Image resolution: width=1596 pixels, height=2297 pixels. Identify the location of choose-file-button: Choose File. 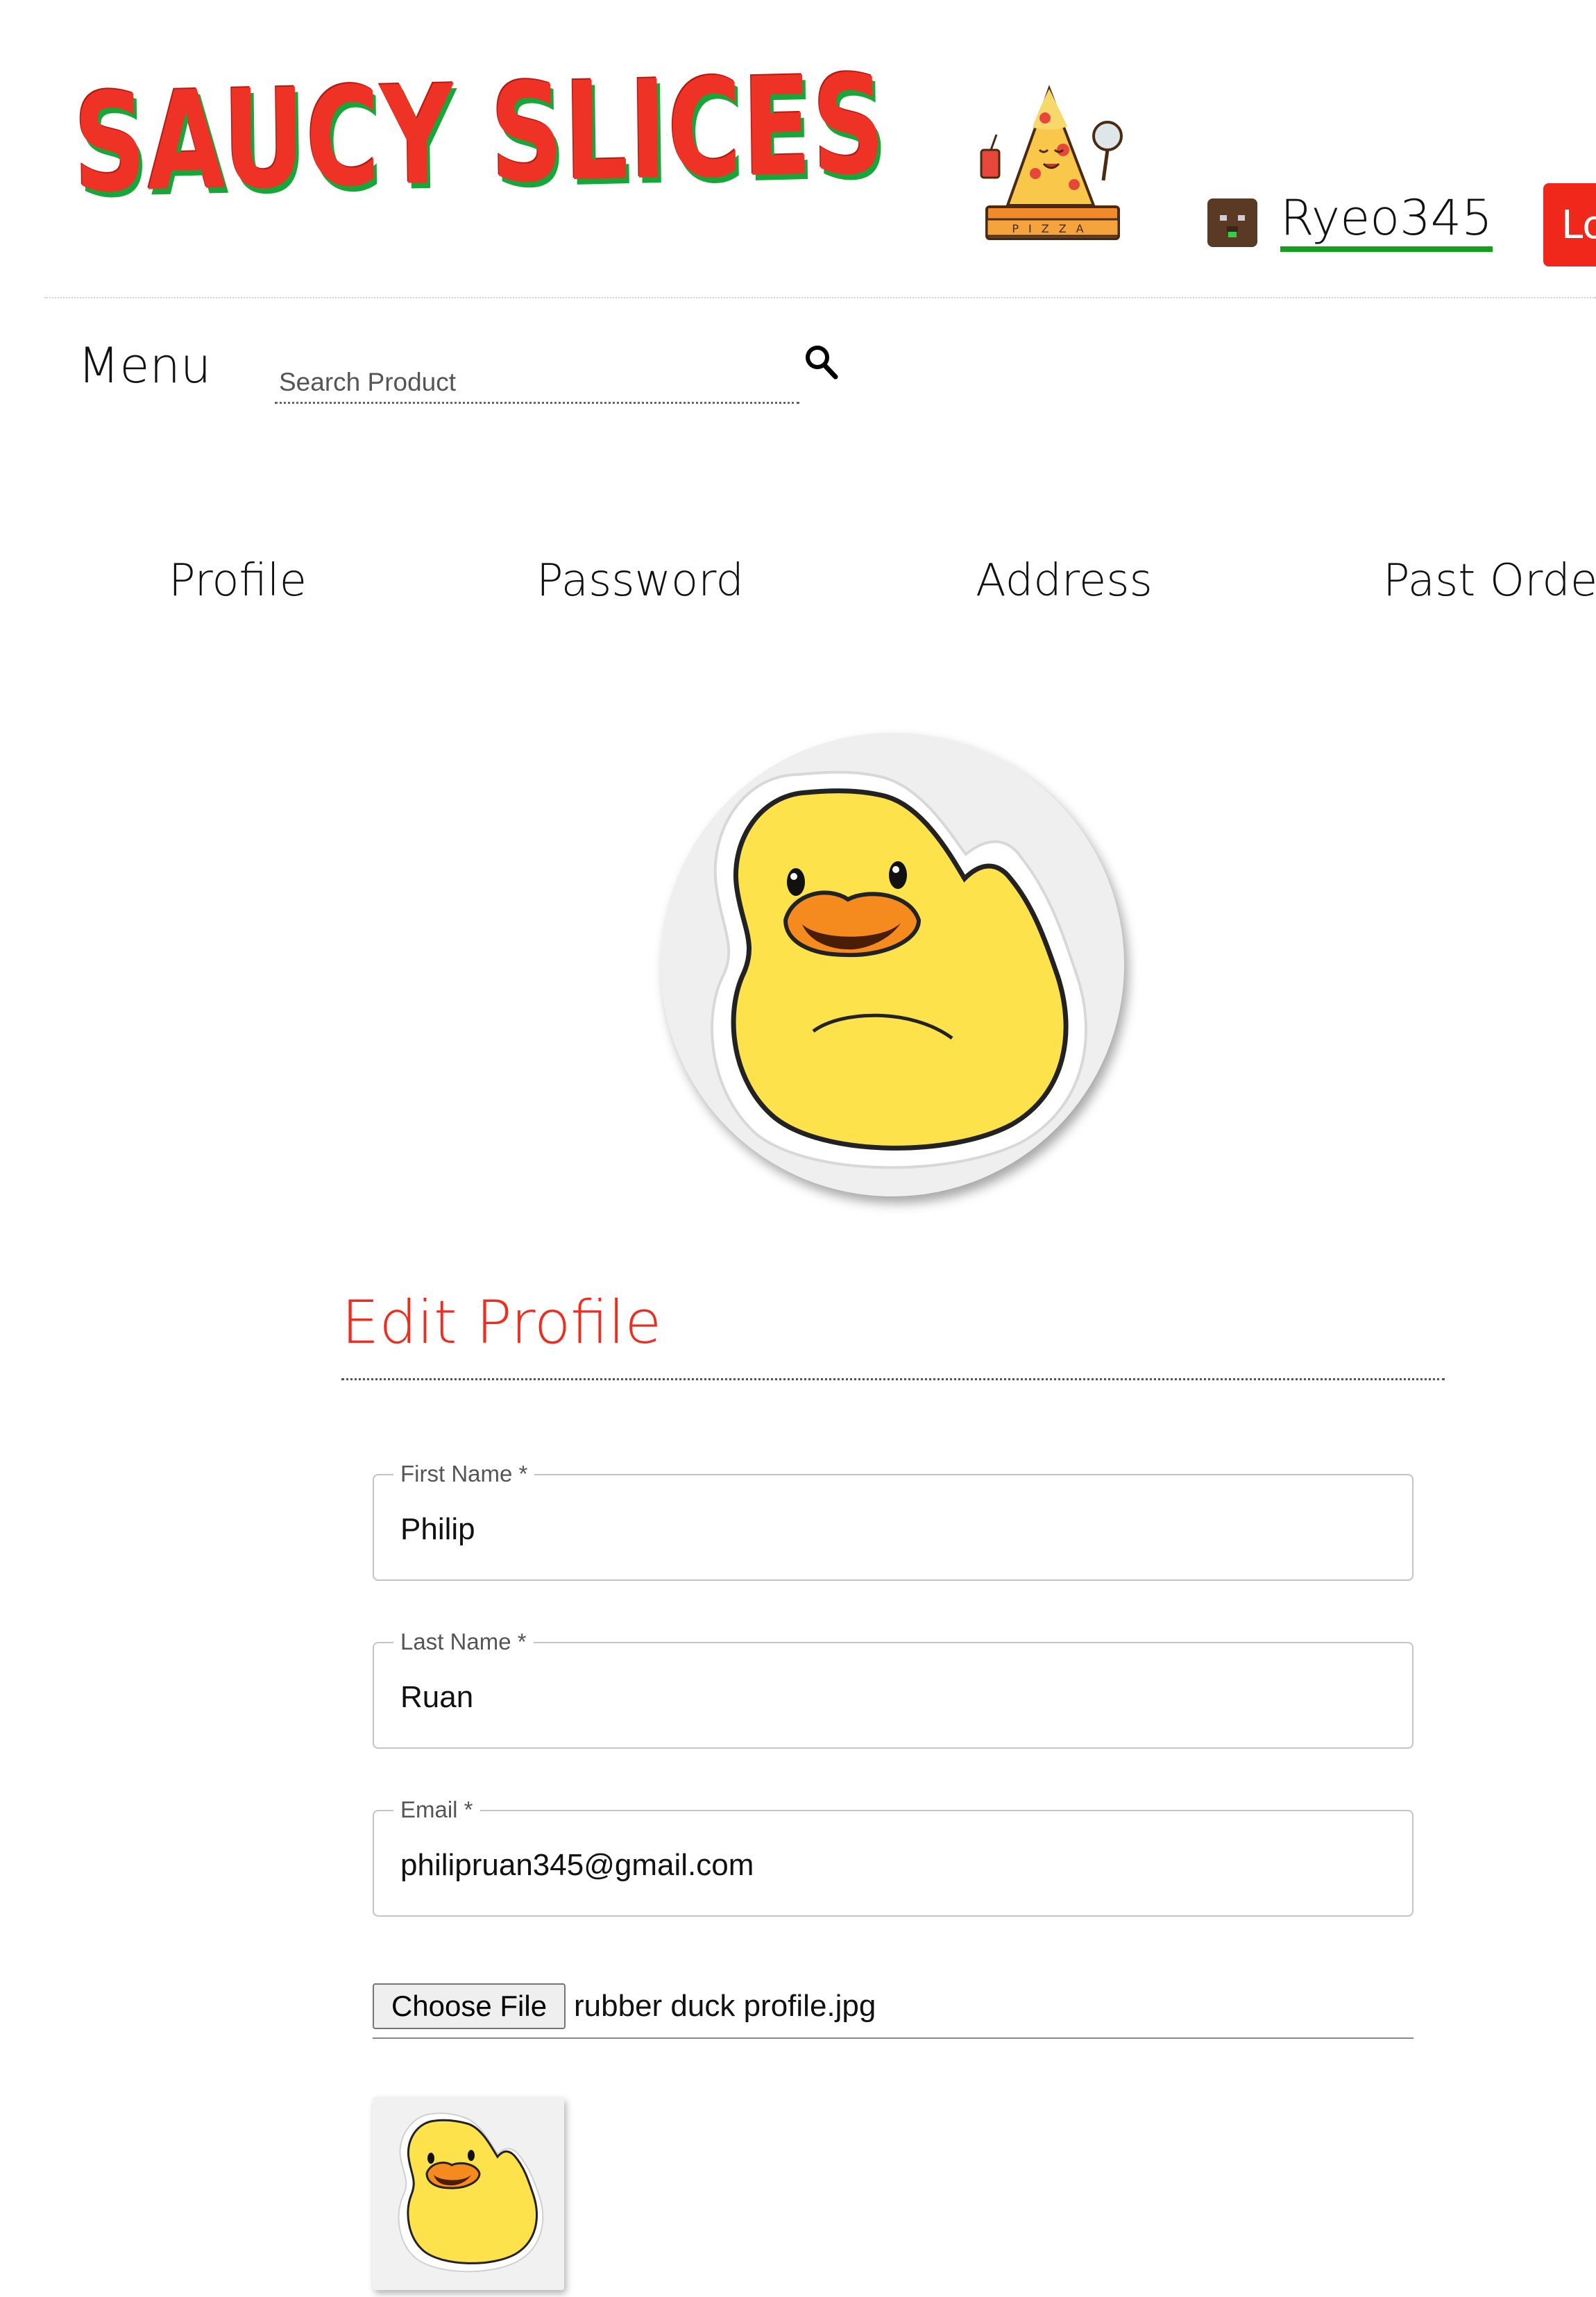
(469, 2006).